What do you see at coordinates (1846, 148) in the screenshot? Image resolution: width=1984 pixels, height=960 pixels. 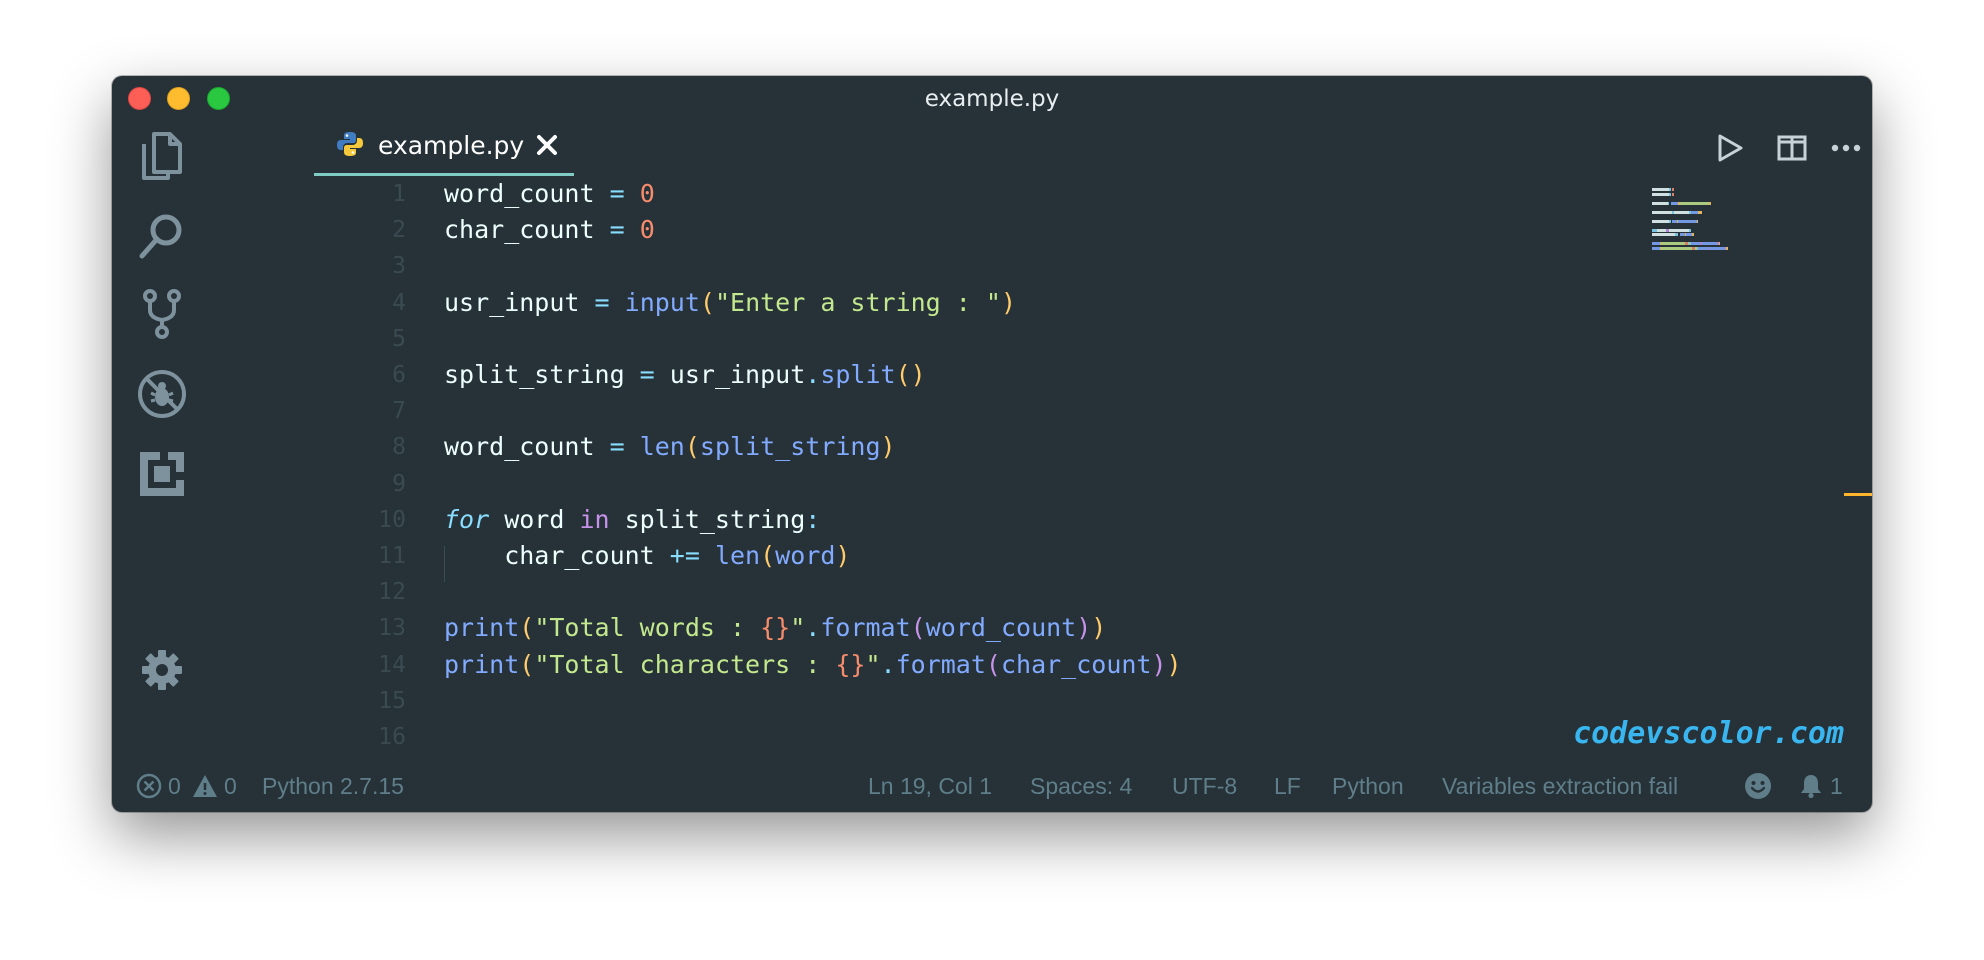 I see `more-icon` at bounding box center [1846, 148].